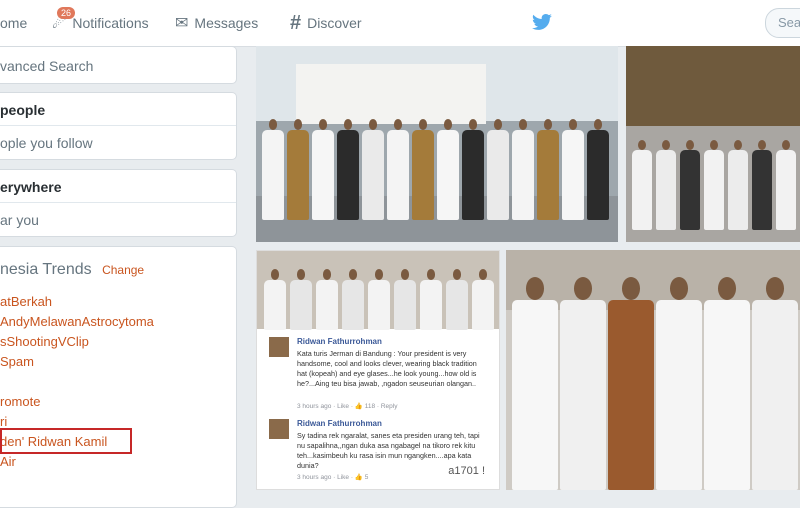  What do you see at coordinates (46, 66) in the screenshot?
I see `advanced-search-link: vanced Search` at bounding box center [46, 66].